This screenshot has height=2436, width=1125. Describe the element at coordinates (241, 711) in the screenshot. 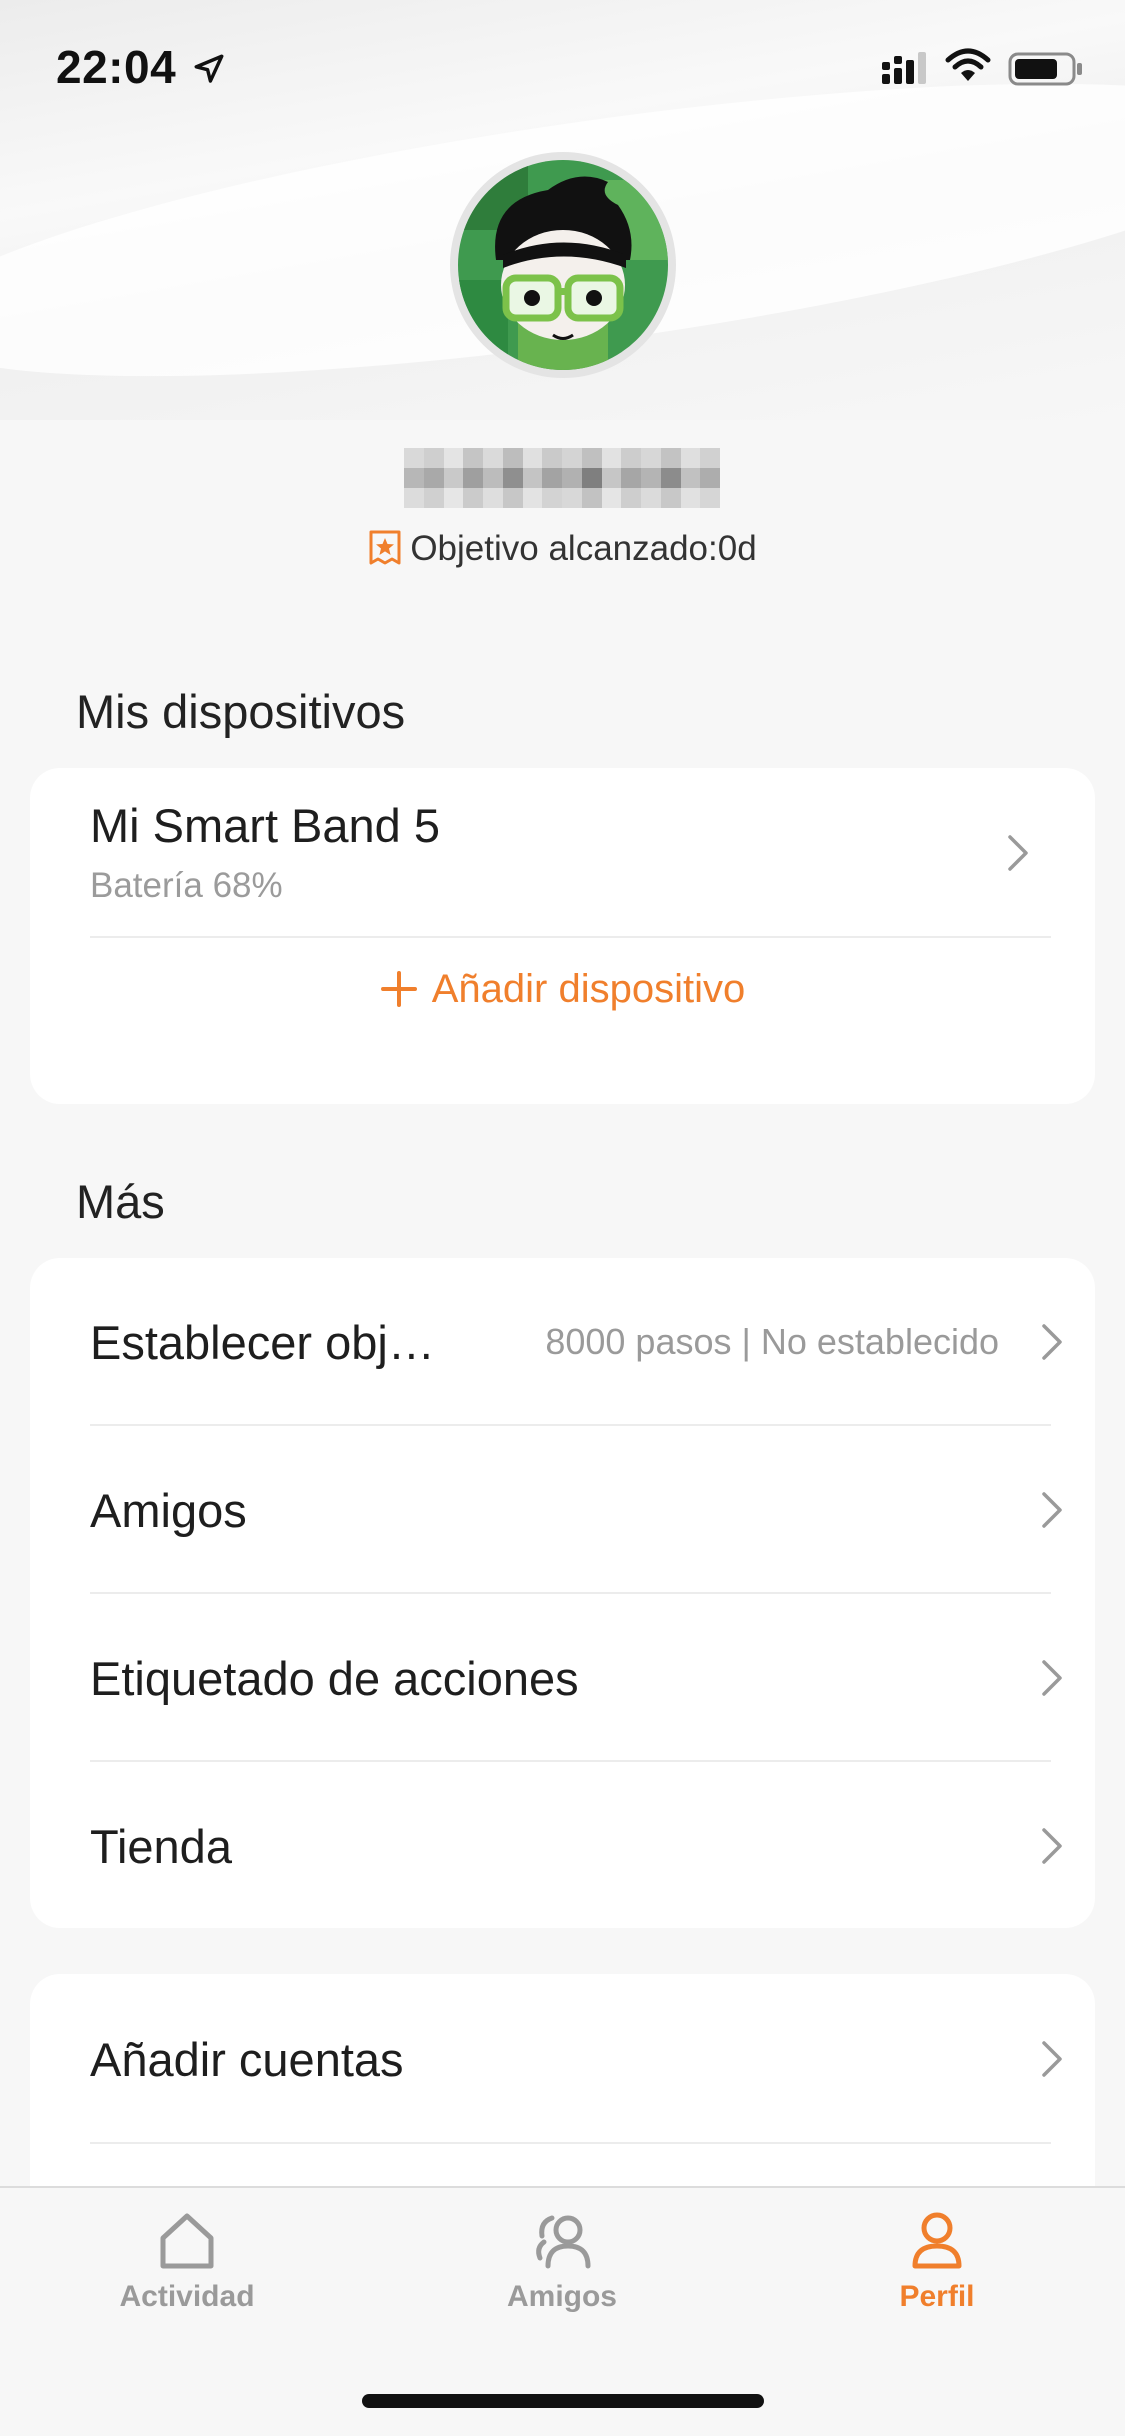

I see `devices-section-title: Mis dispositivos` at that location.